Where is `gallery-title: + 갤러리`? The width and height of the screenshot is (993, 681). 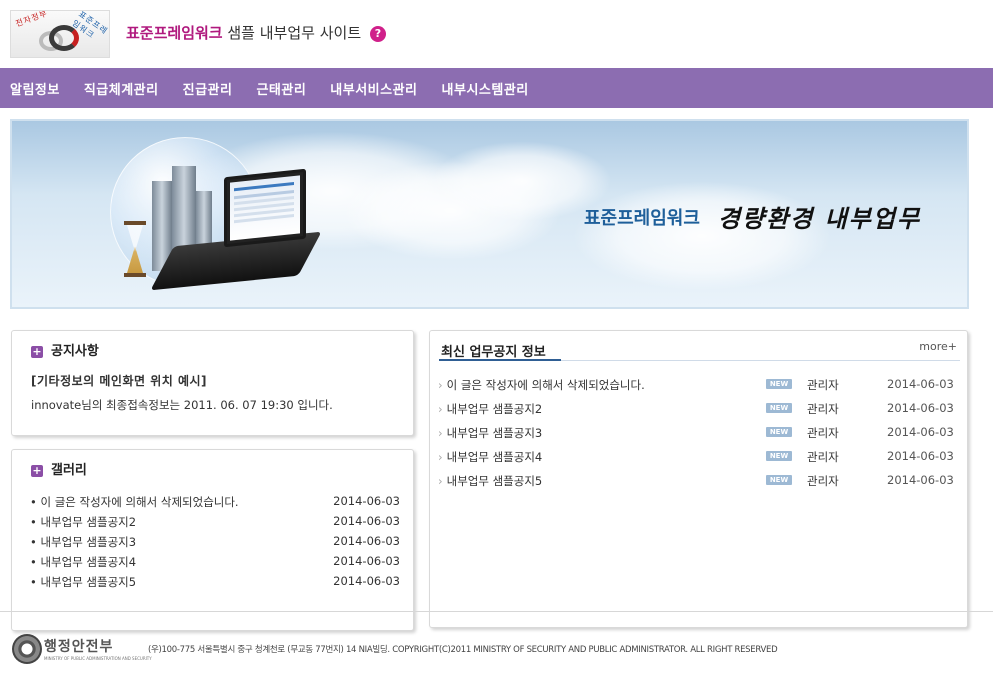 gallery-title: + 갤러리 is located at coordinates (59, 468).